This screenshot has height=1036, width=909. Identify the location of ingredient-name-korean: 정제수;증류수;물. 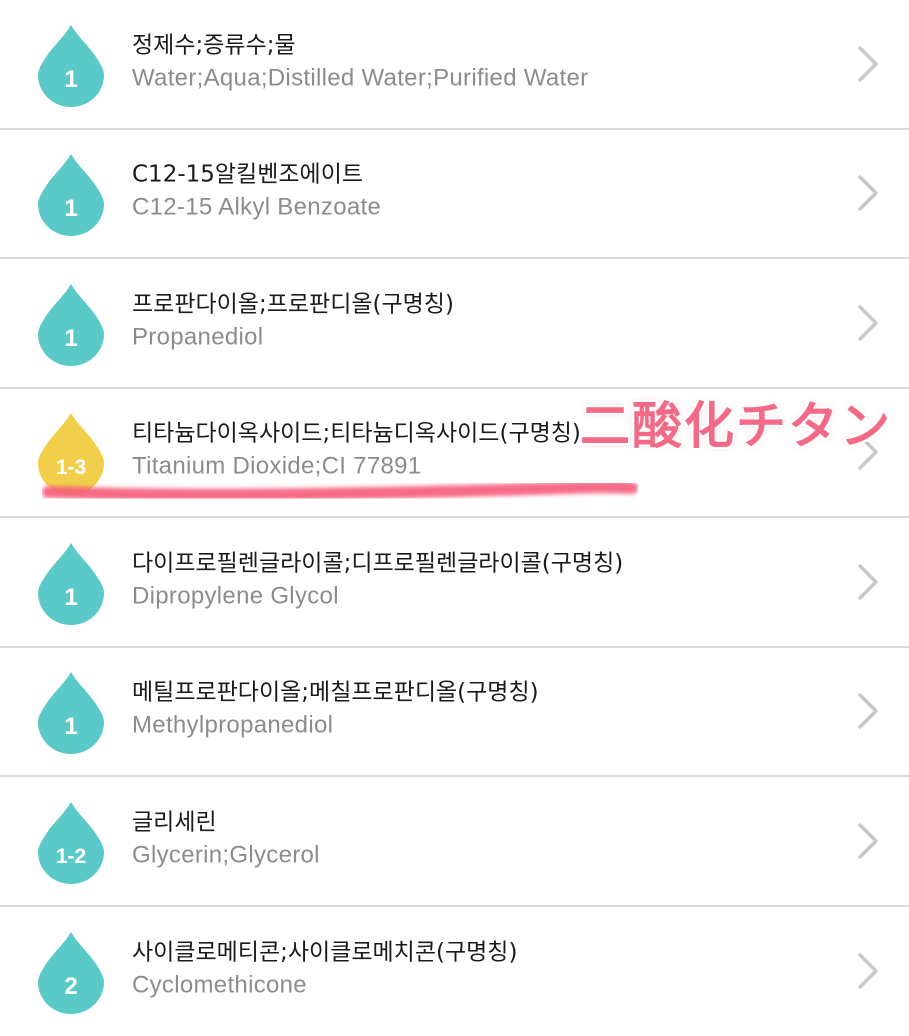
(360, 45).